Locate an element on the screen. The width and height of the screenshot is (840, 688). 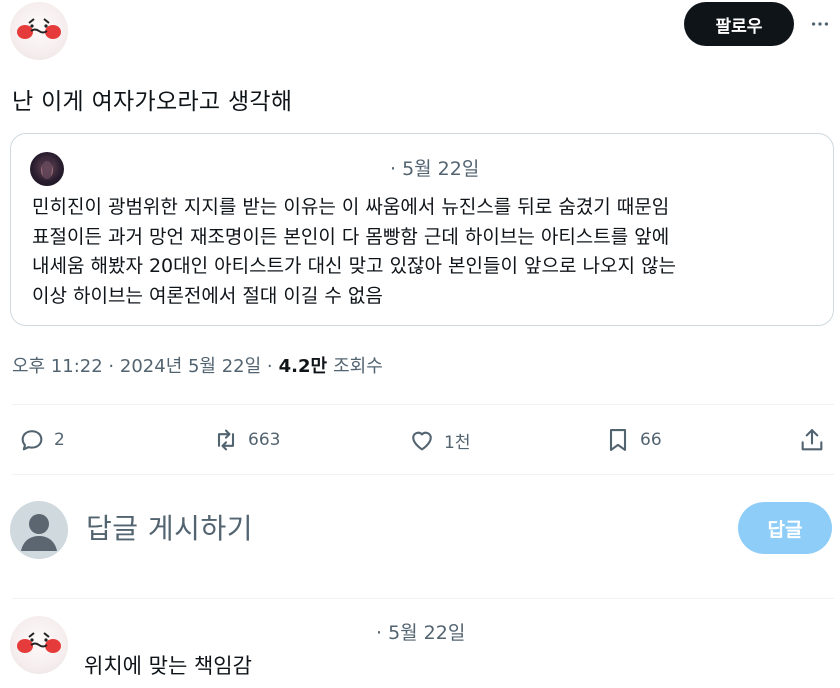
reply-author-avatar is located at coordinates (39, 645).